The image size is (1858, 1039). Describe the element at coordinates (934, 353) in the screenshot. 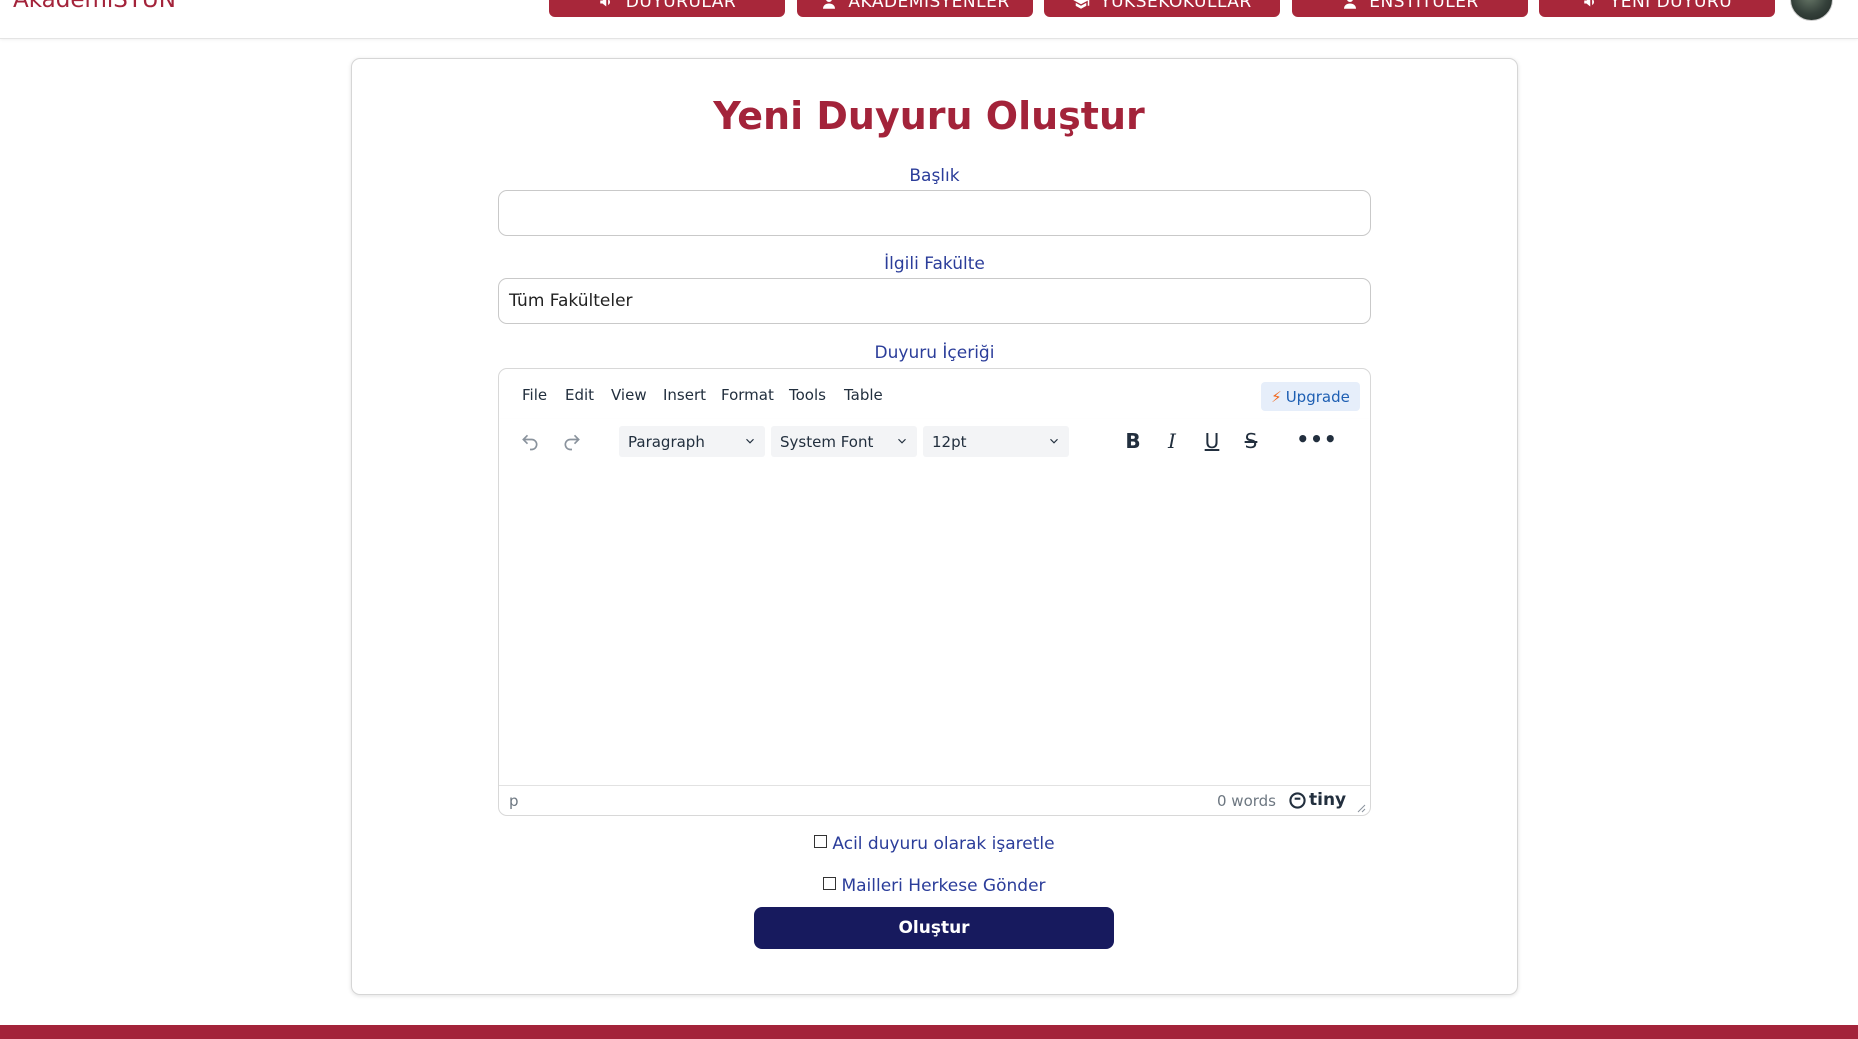

I see `content-label: Duyuru İçeriği` at that location.